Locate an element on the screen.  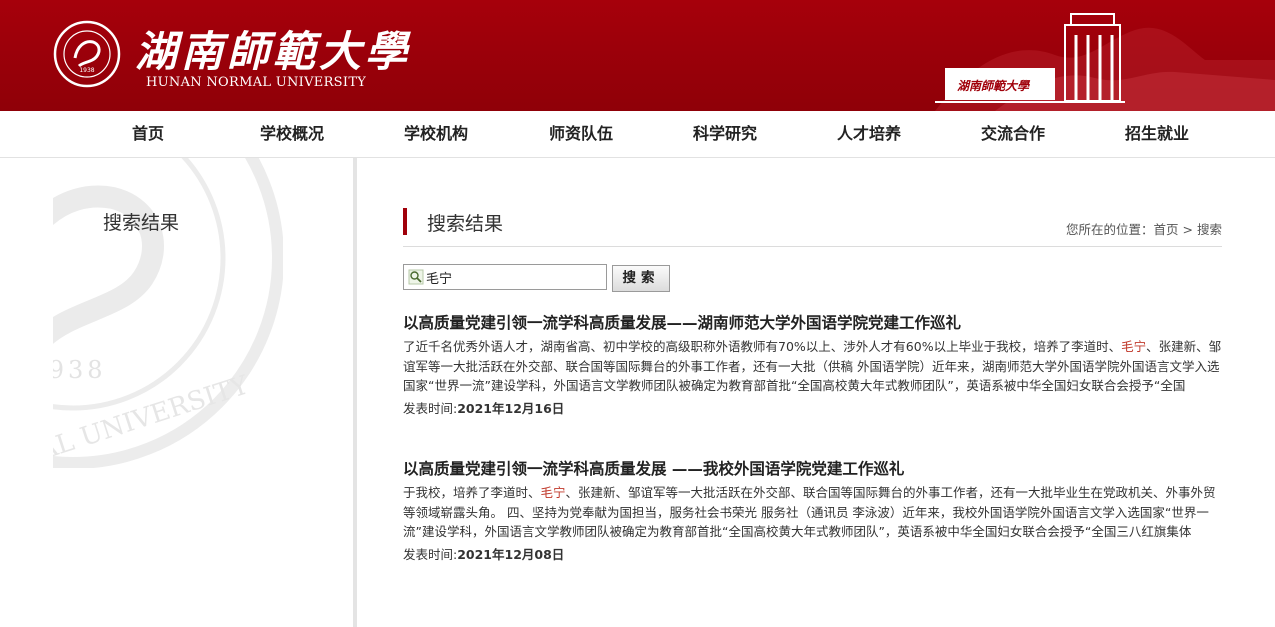
search-field is located at coordinates (505, 277).